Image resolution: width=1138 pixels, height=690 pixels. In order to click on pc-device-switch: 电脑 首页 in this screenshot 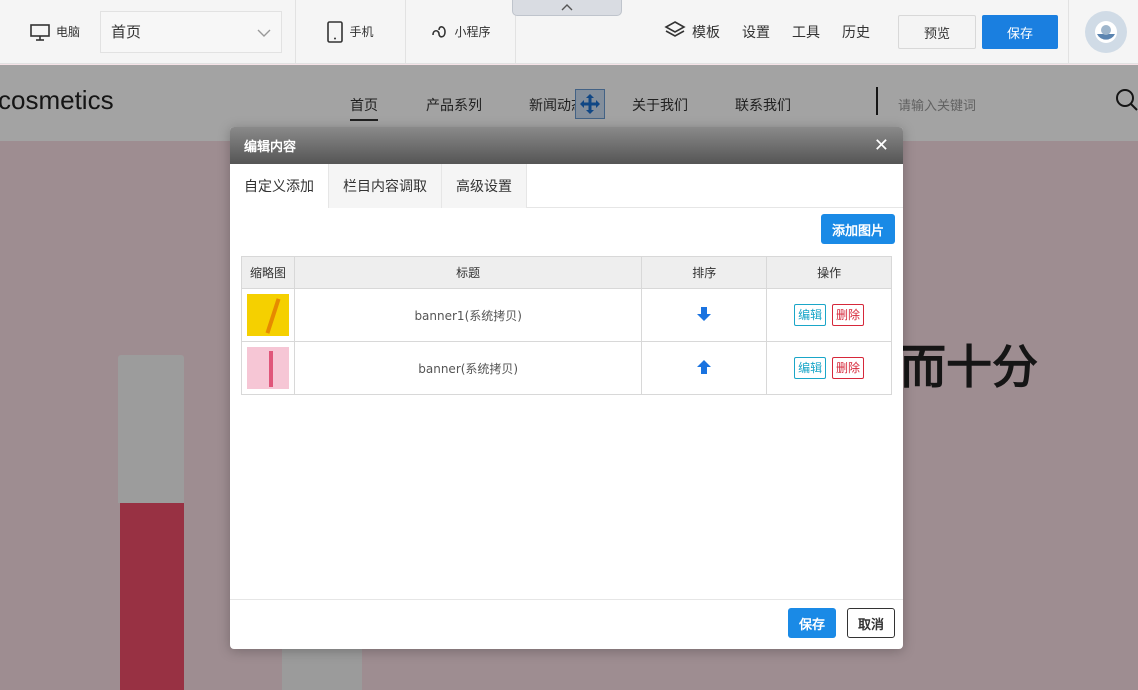, I will do `click(148, 32)`.